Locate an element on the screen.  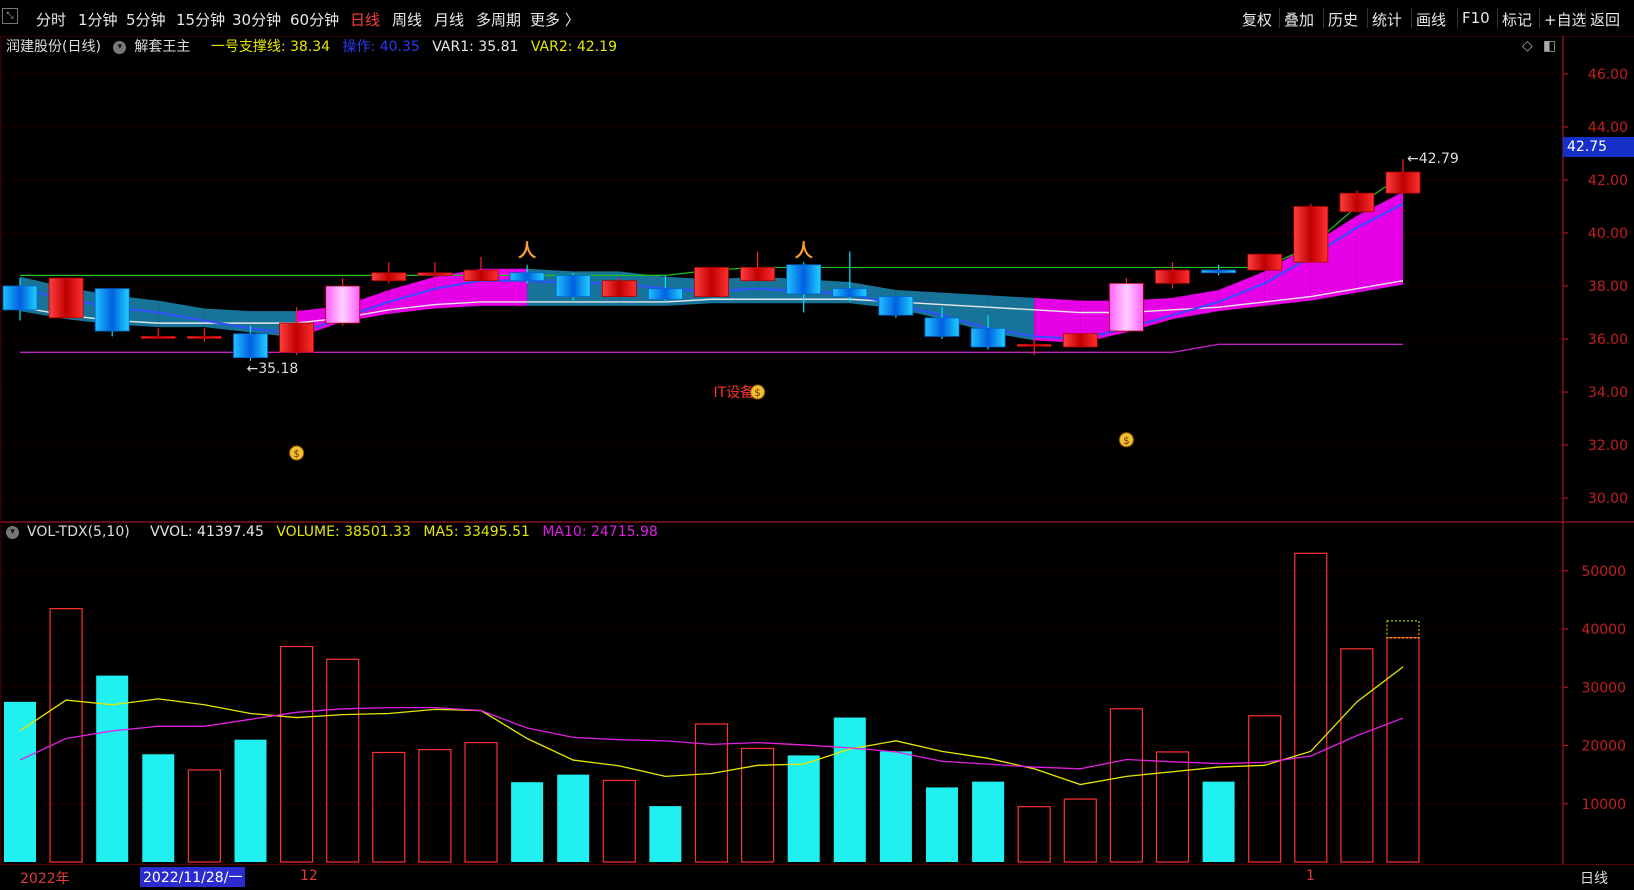
crosshair-date: 2022/11/28/一 is located at coordinates (193, 877).